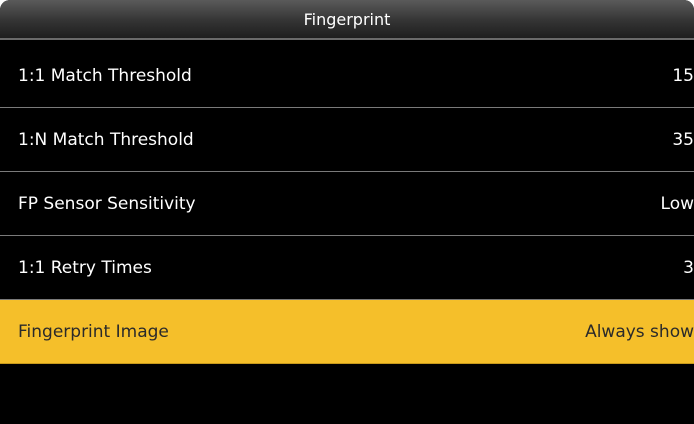 The height and width of the screenshot is (424, 694). I want to click on menu-item-label: Fingerprint Image, so click(93, 332).